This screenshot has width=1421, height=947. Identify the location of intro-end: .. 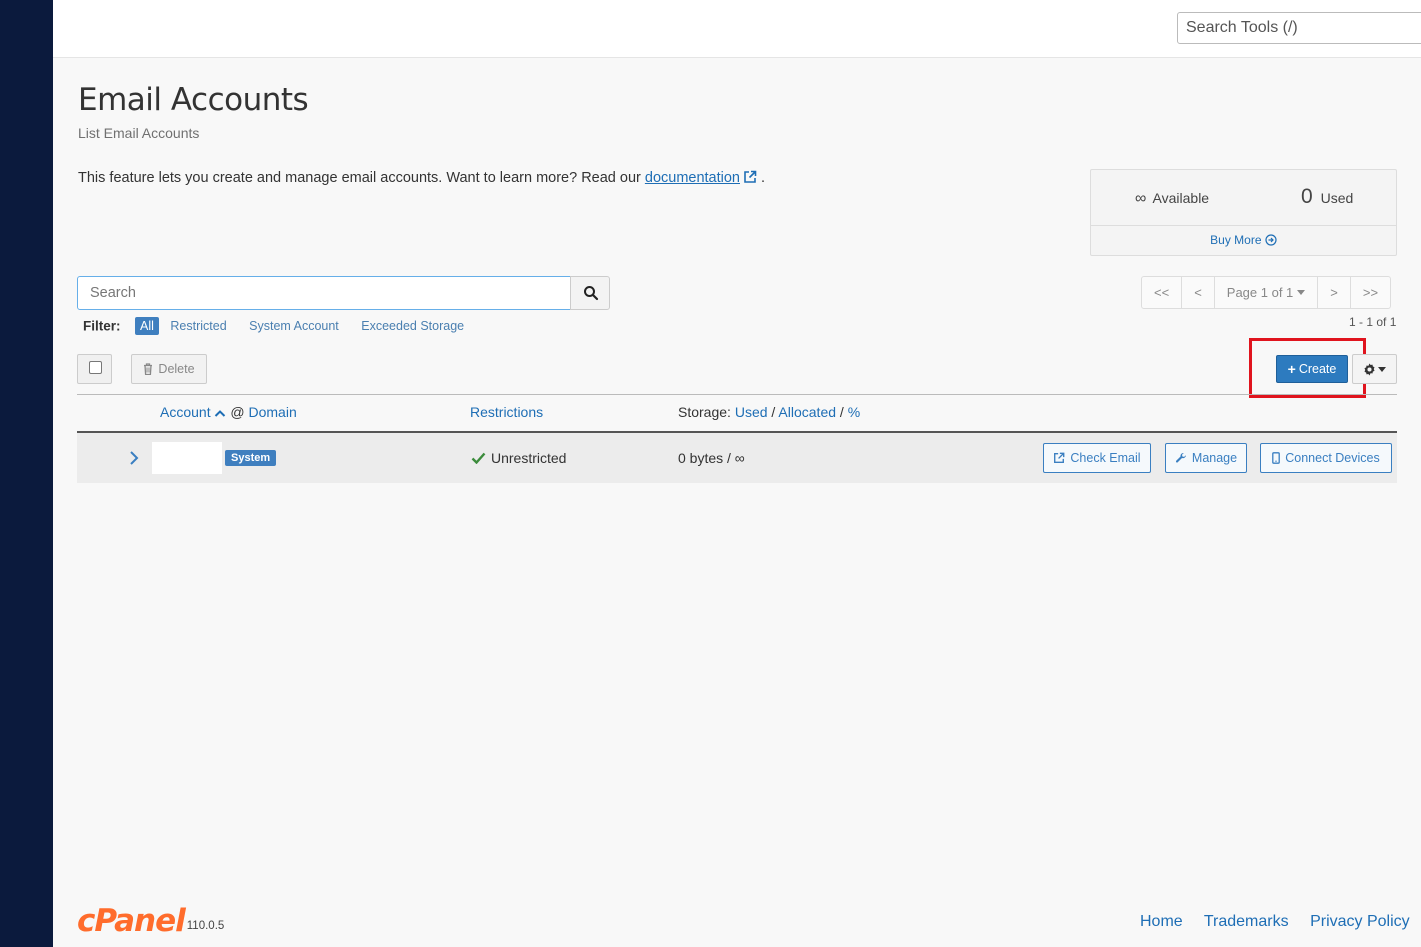
(763, 178).